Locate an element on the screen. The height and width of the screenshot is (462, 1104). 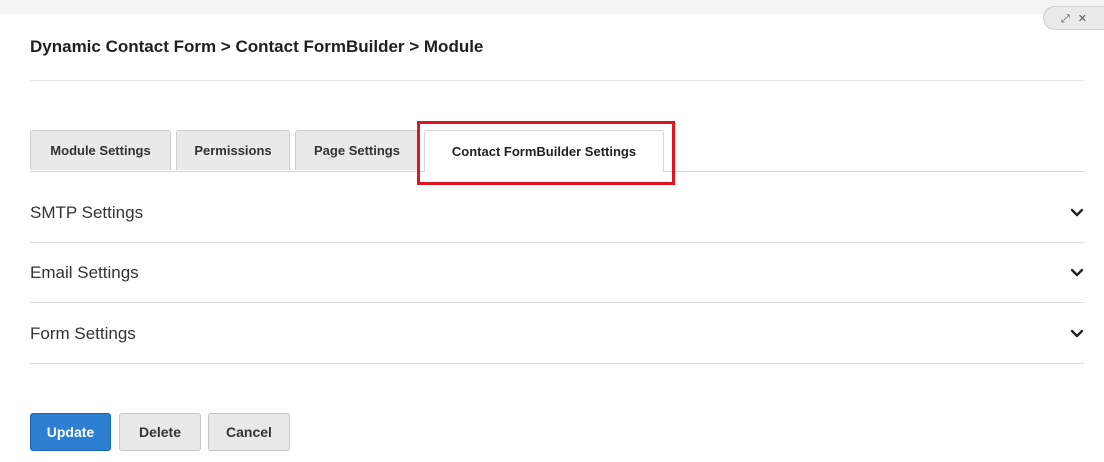
divider is located at coordinates (557, 80).